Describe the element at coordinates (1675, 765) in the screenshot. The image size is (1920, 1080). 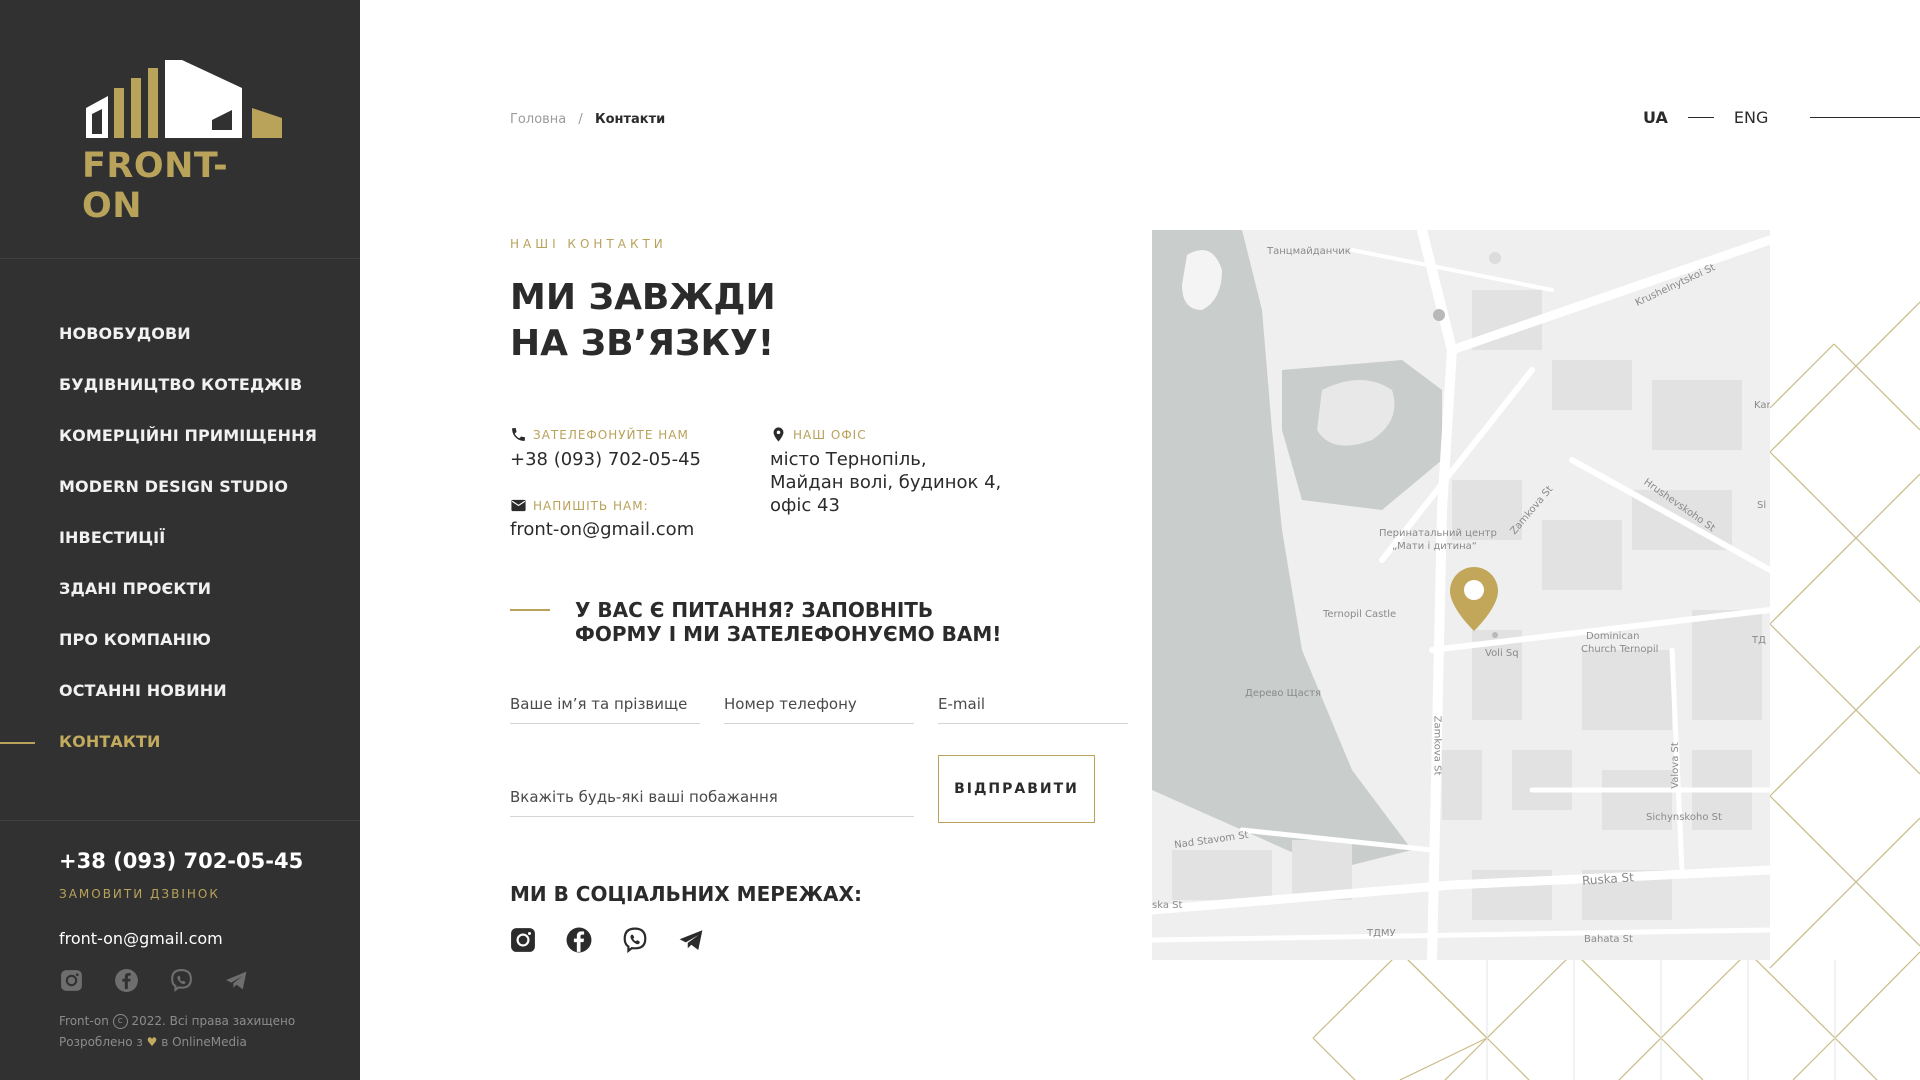
I see `map-label: Valova St` at that location.